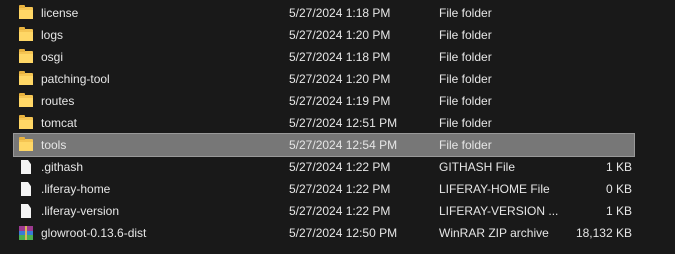 This screenshot has height=254, width=675. I want to click on file-row: logs 5/27/2024 1:20 PM File folder, so click(324, 35).